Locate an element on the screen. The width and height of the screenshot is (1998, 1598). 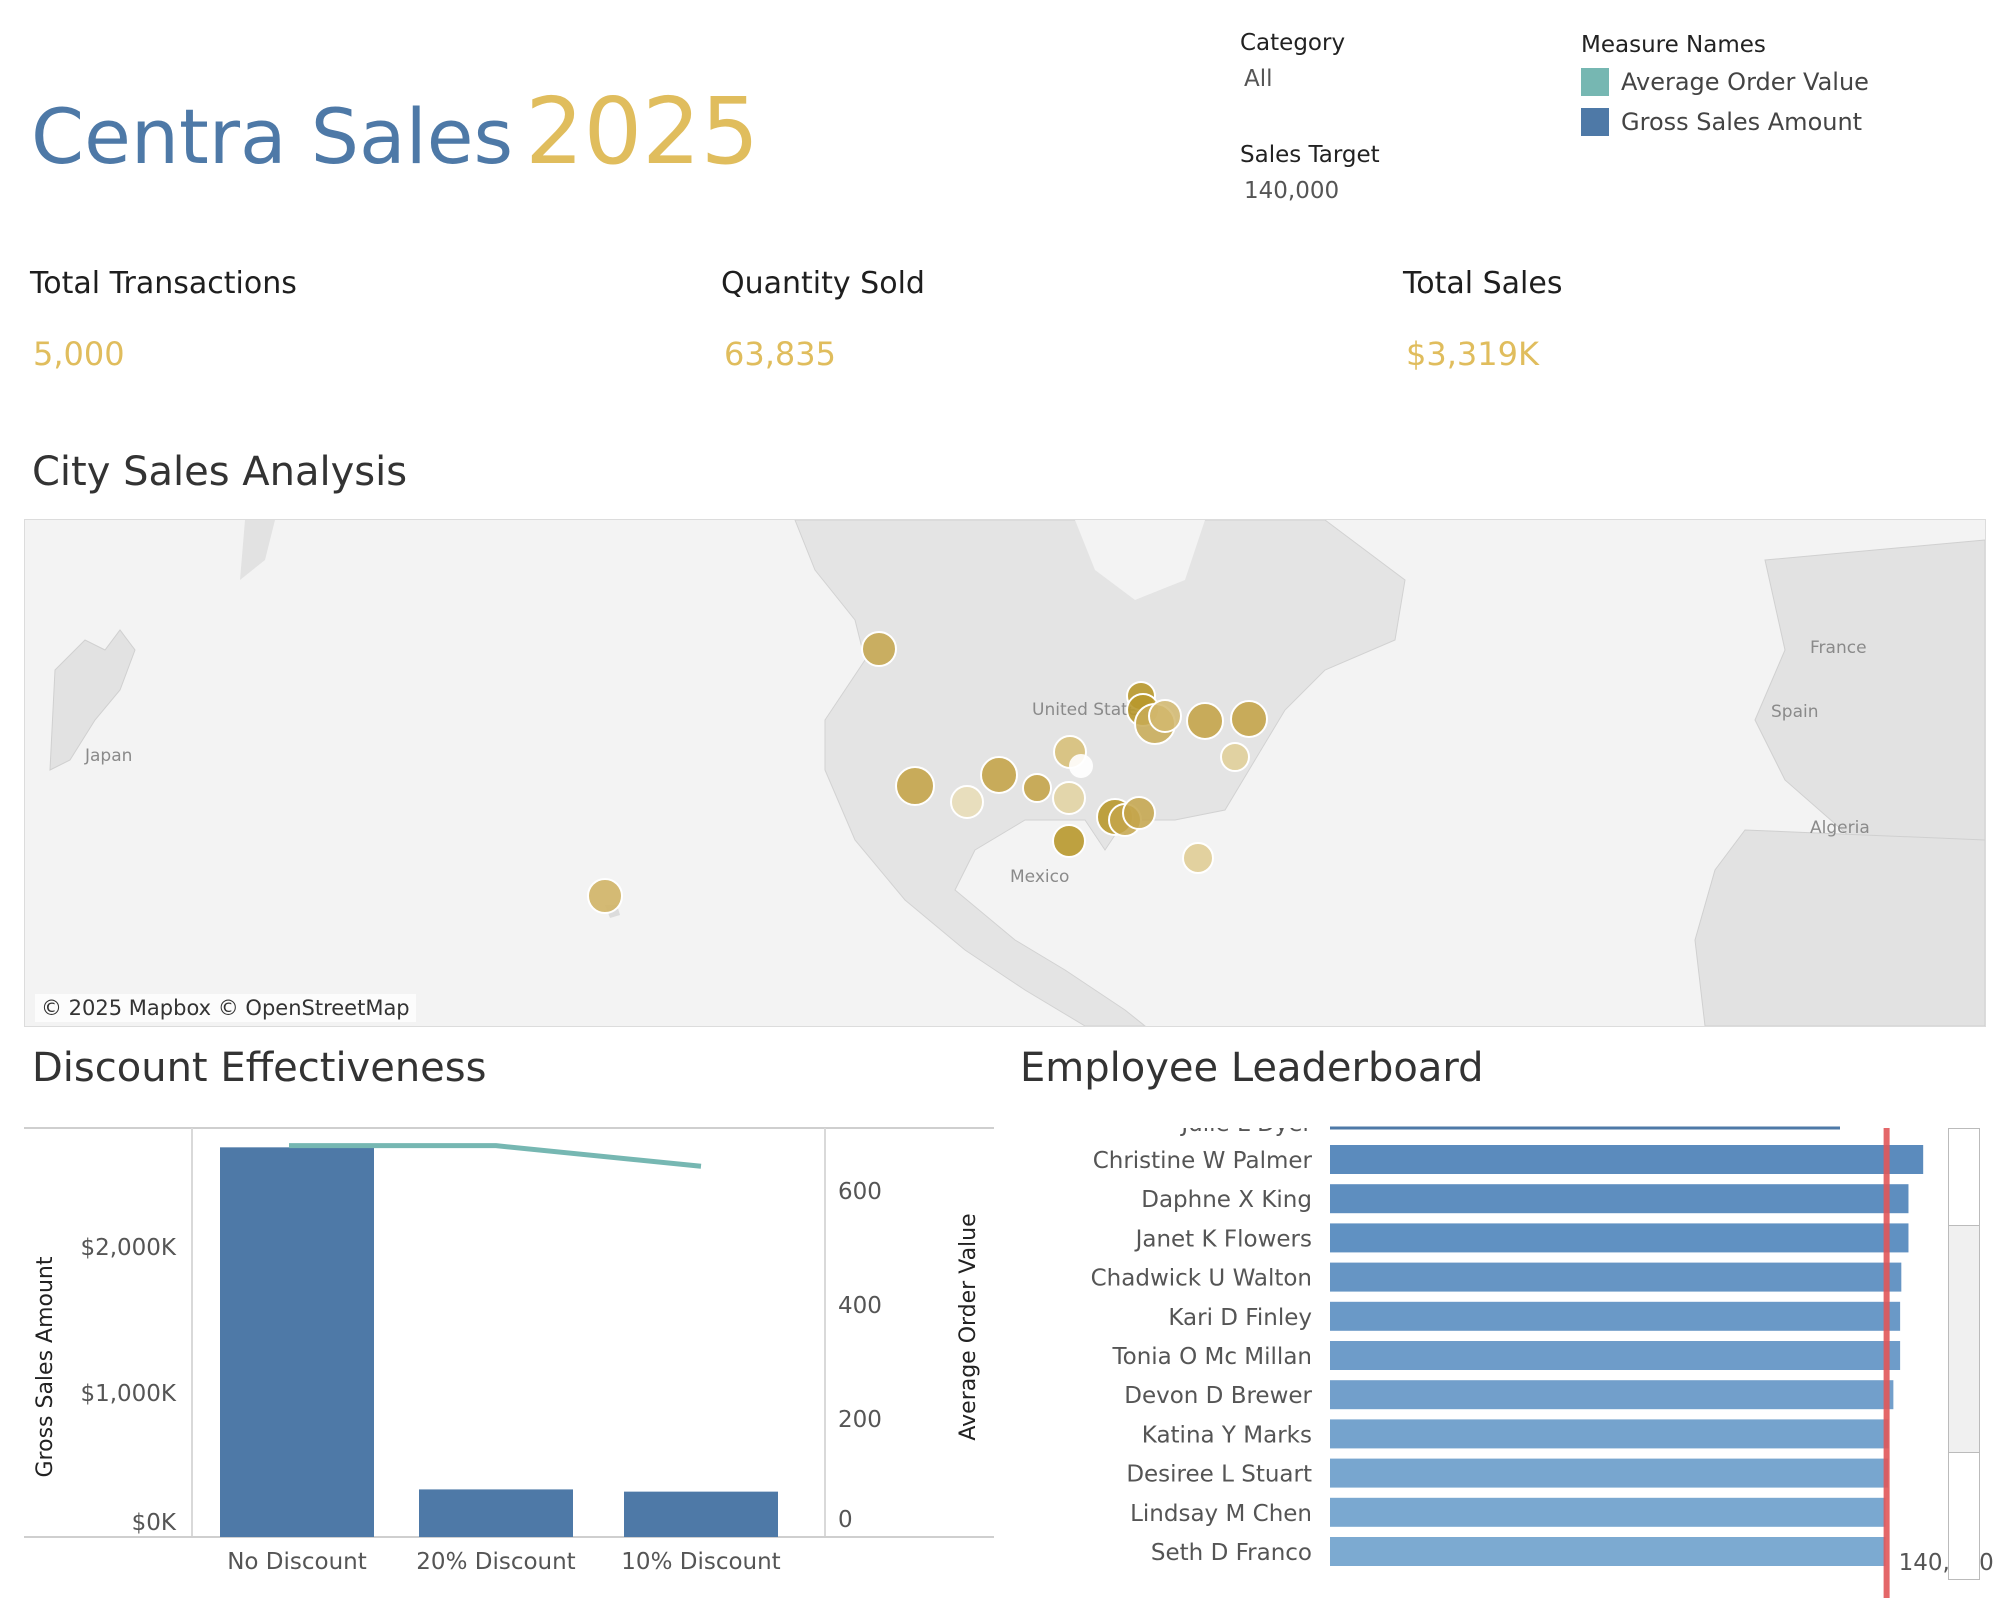
employee-name: Kari D Finley is located at coordinates (1240, 1318).